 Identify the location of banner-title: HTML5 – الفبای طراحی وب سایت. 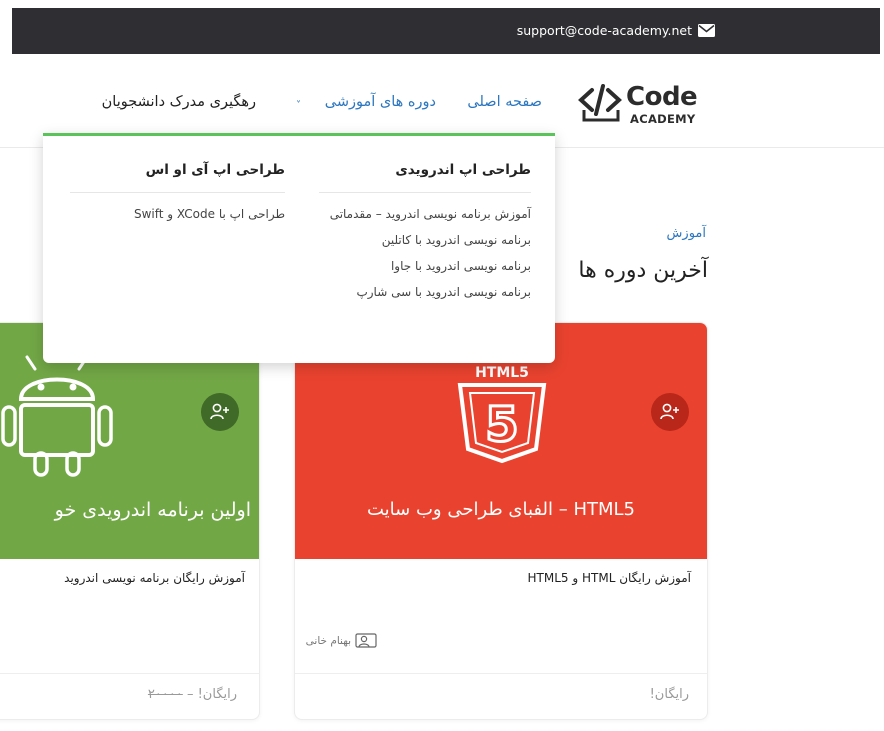
(501, 509).